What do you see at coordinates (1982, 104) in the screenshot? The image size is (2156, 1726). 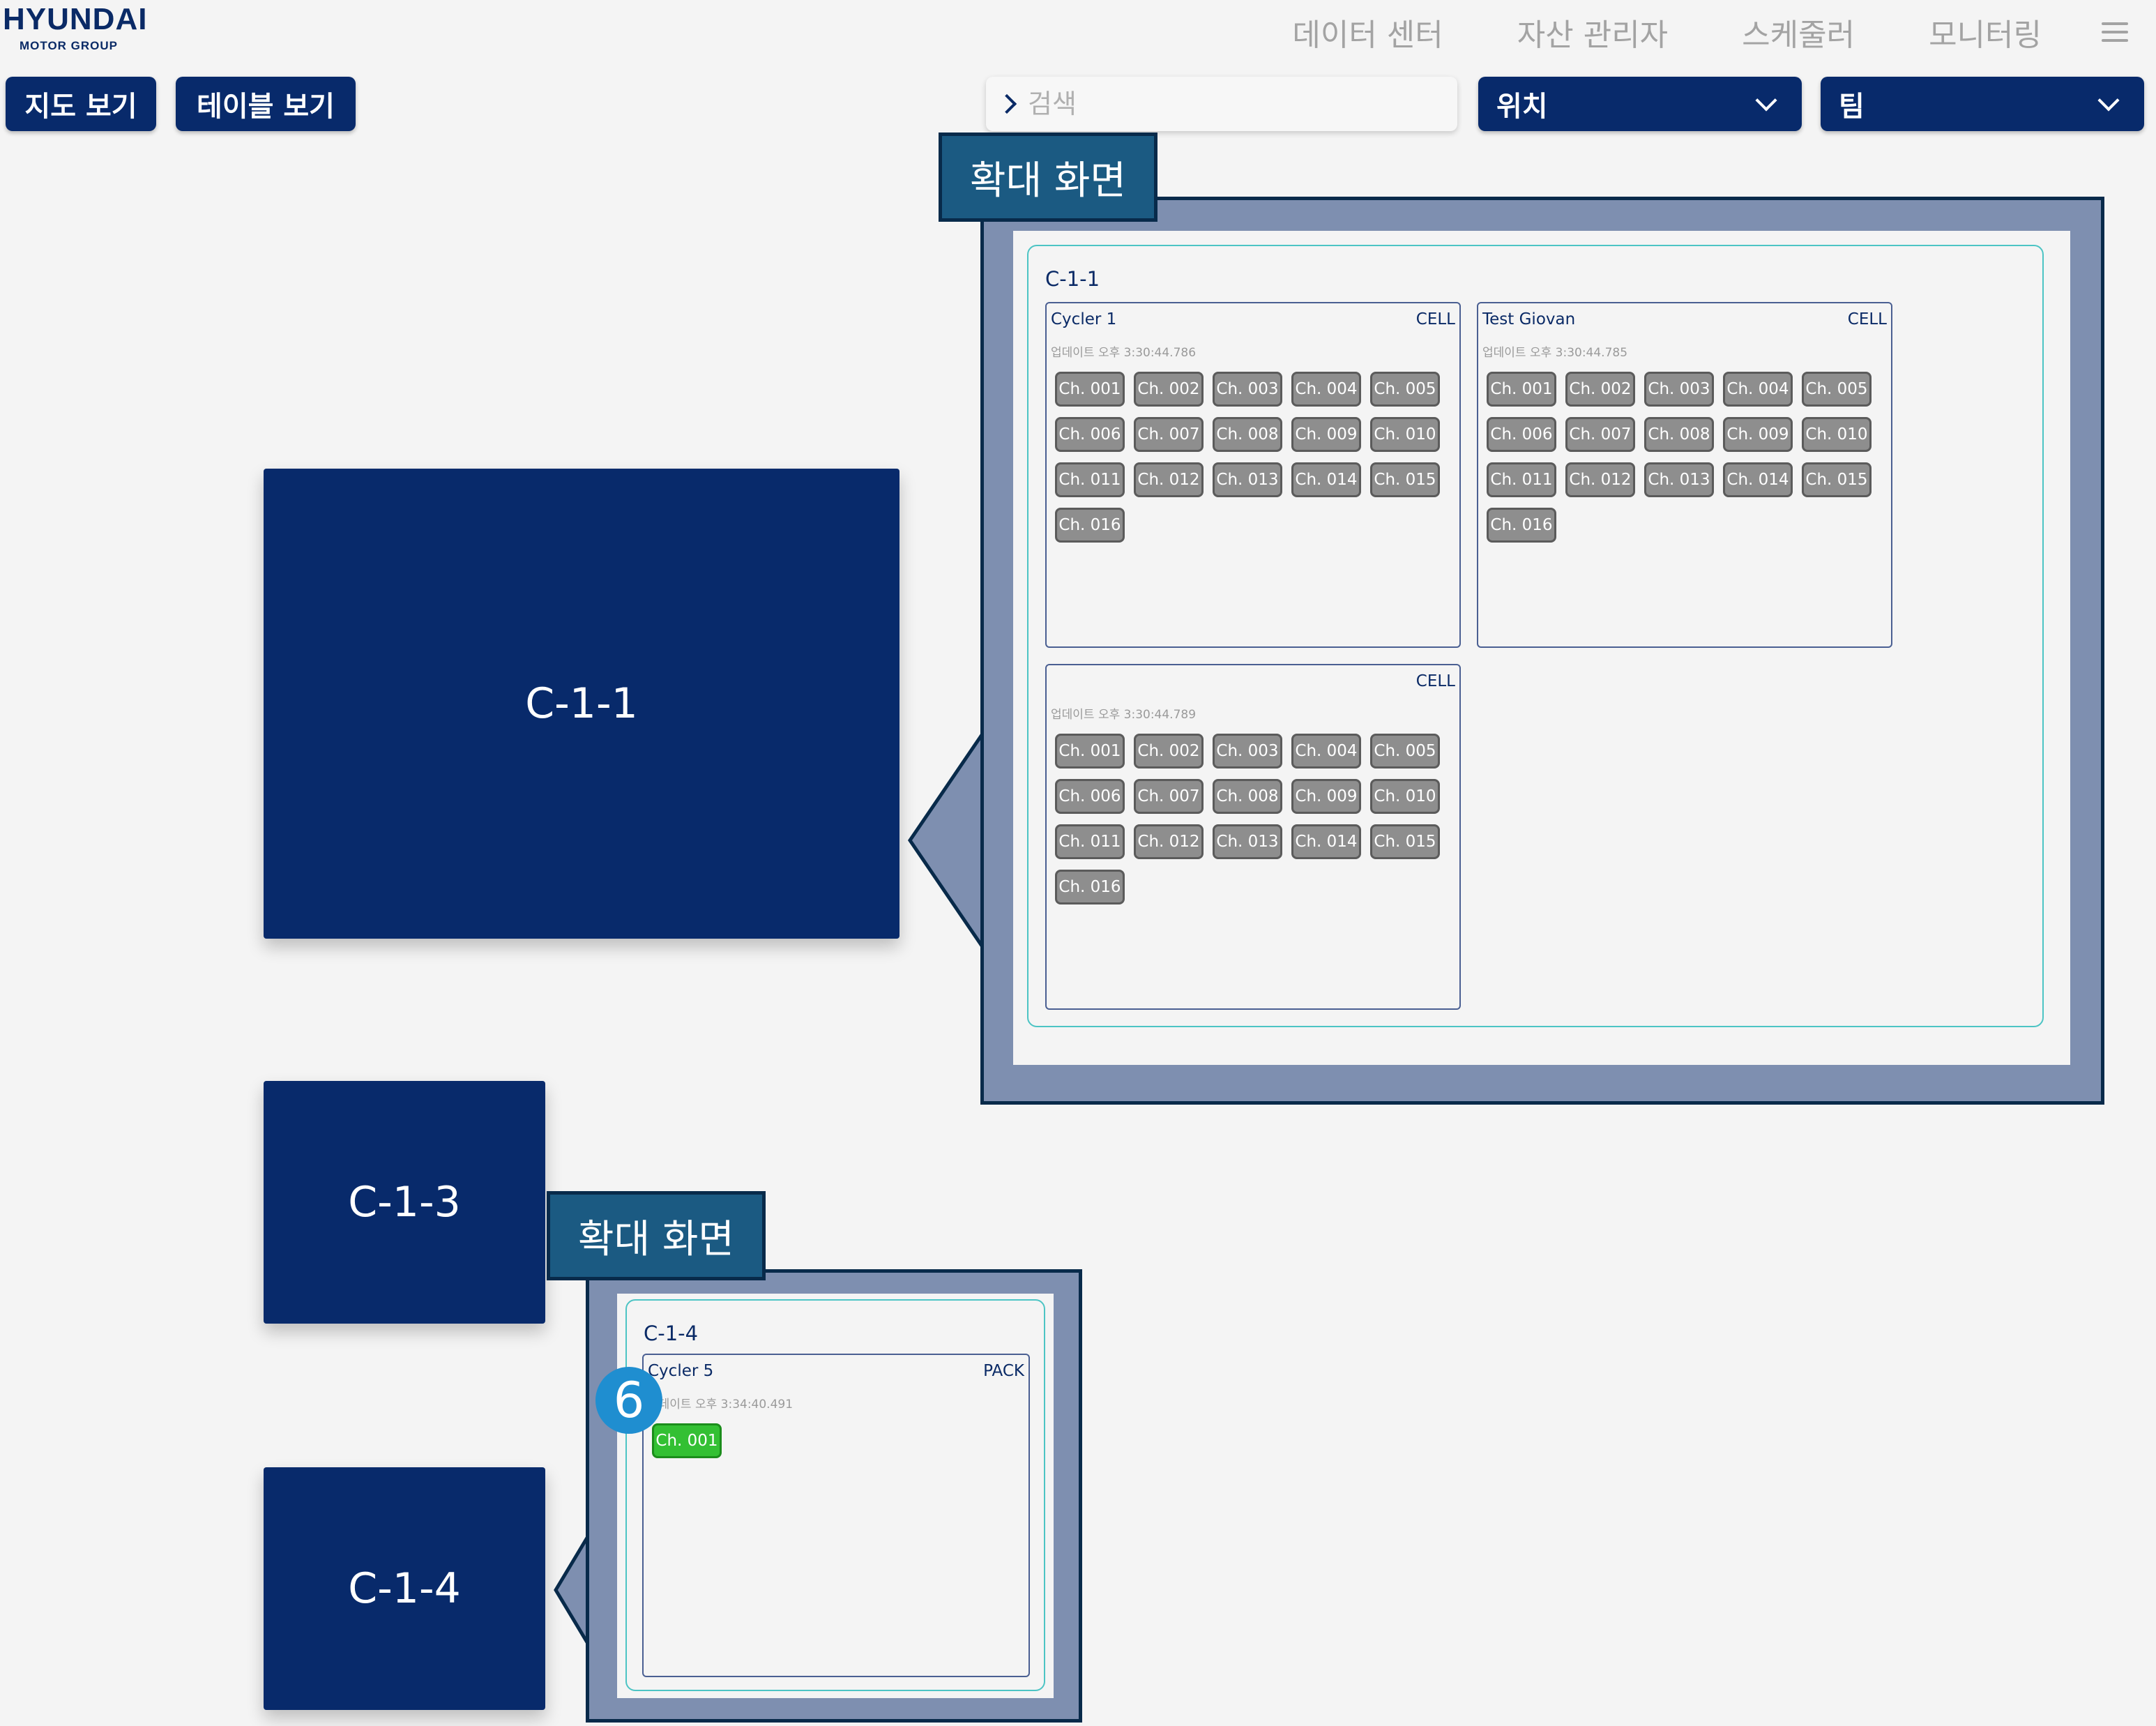 I see `team-select: 팀` at bounding box center [1982, 104].